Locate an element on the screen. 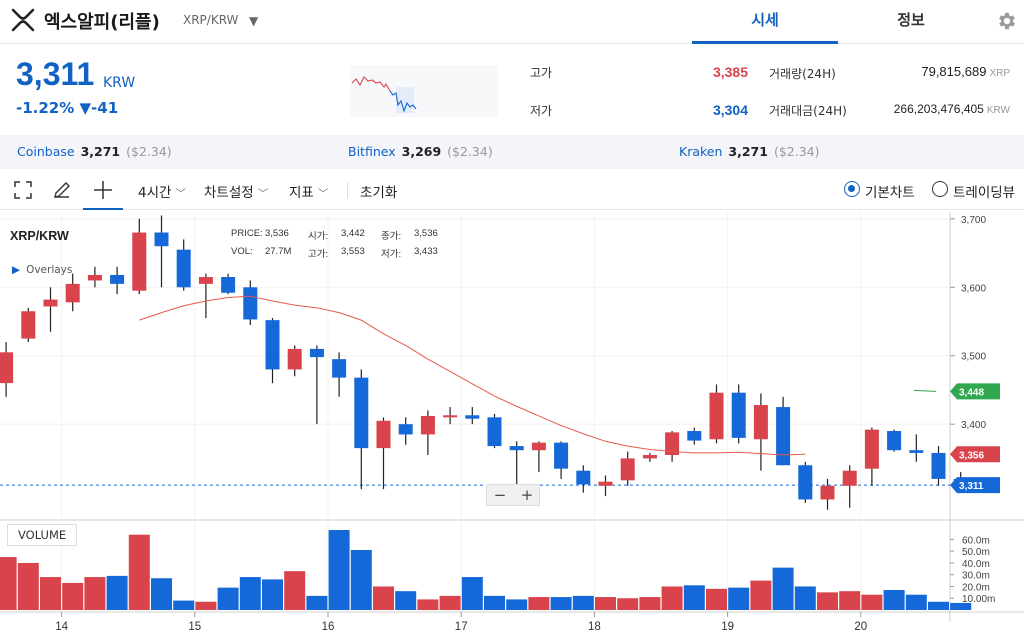 The height and width of the screenshot is (640, 1024). price-change: -1.22% ▼-41 is located at coordinates (67, 108).